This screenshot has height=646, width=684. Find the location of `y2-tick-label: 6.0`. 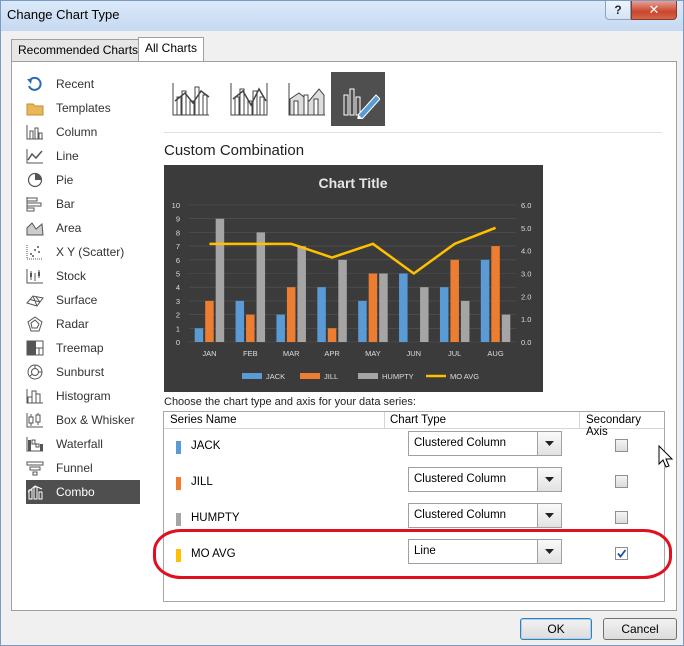

y2-tick-label: 6.0 is located at coordinates (526, 205).